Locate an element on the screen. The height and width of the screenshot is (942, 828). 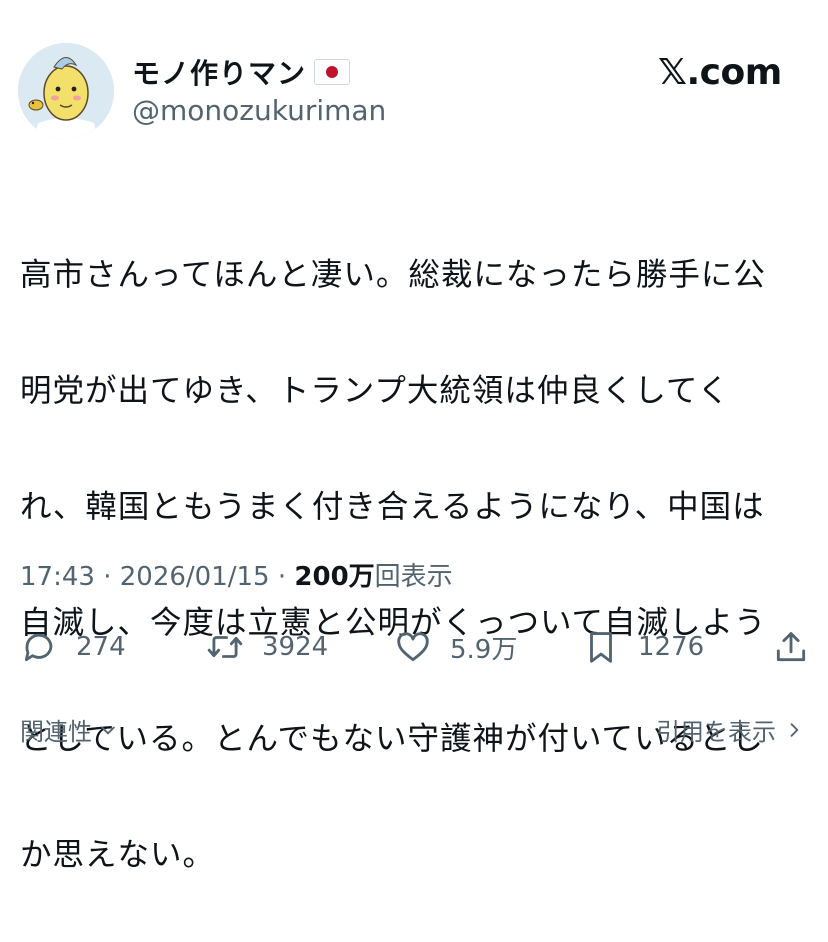
tweet-footer: 関連性 引用を表示 is located at coordinates (415, 732).